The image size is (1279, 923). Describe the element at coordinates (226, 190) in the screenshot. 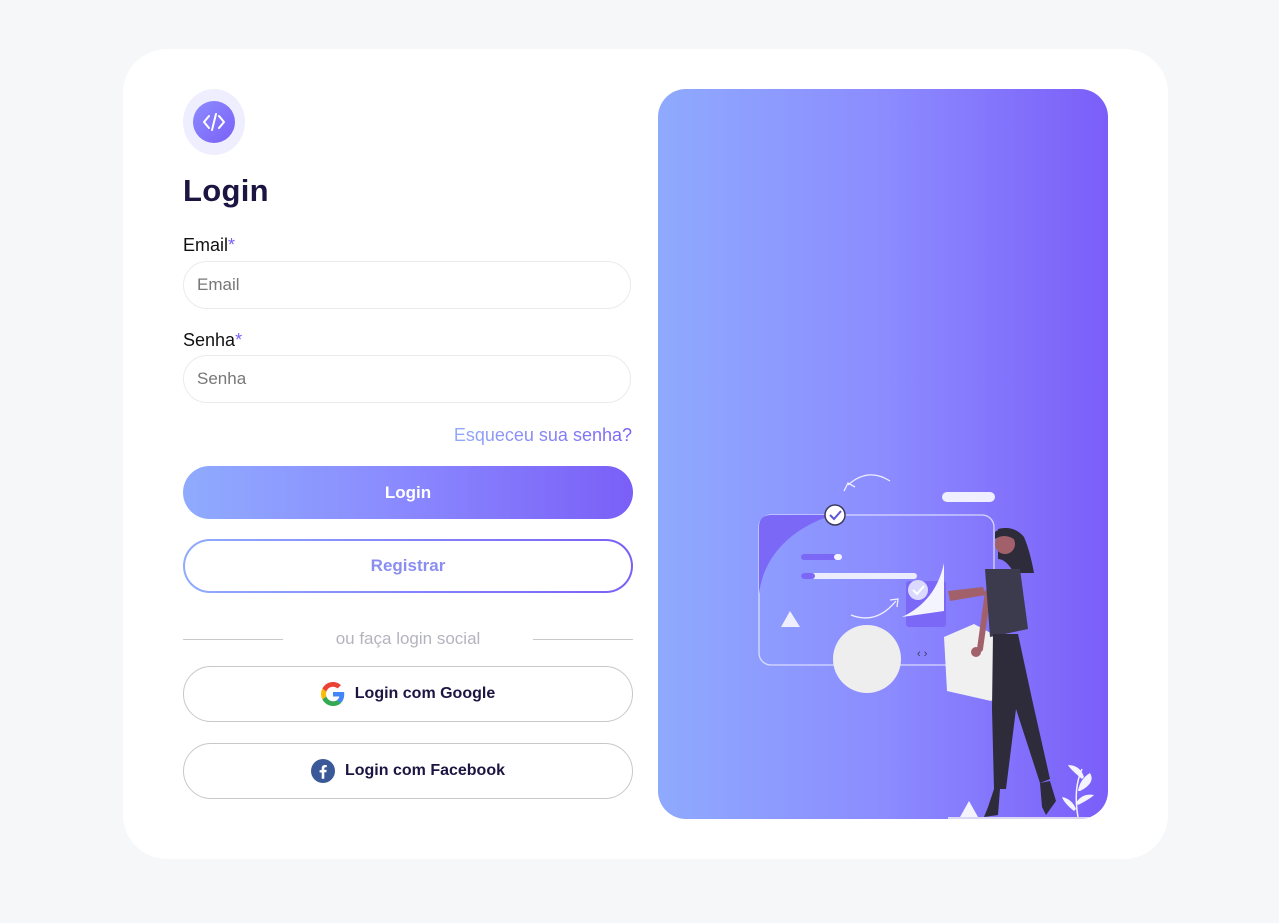

I see `page-title: Login` at that location.